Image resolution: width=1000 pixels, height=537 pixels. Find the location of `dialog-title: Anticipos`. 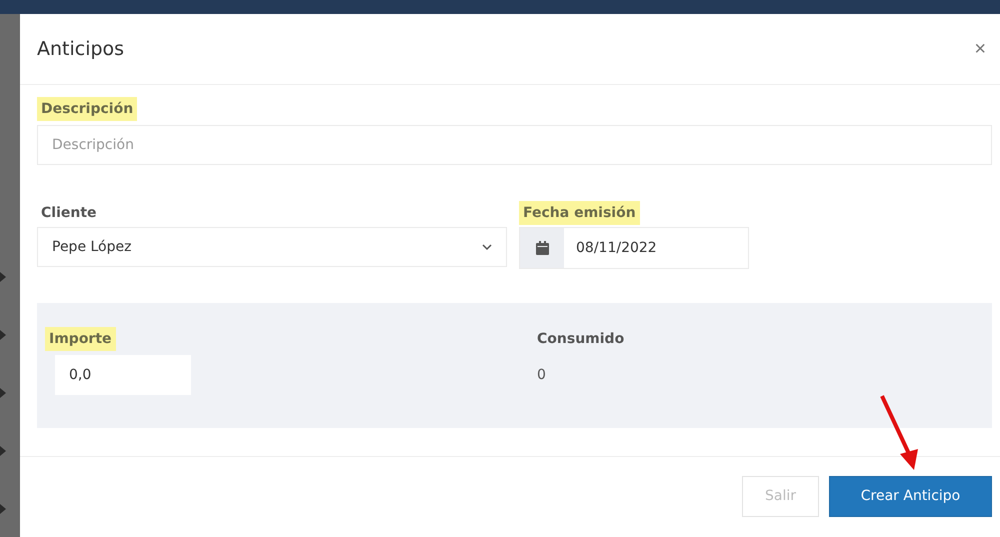

dialog-title: Anticipos is located at coordinates (80, 49).